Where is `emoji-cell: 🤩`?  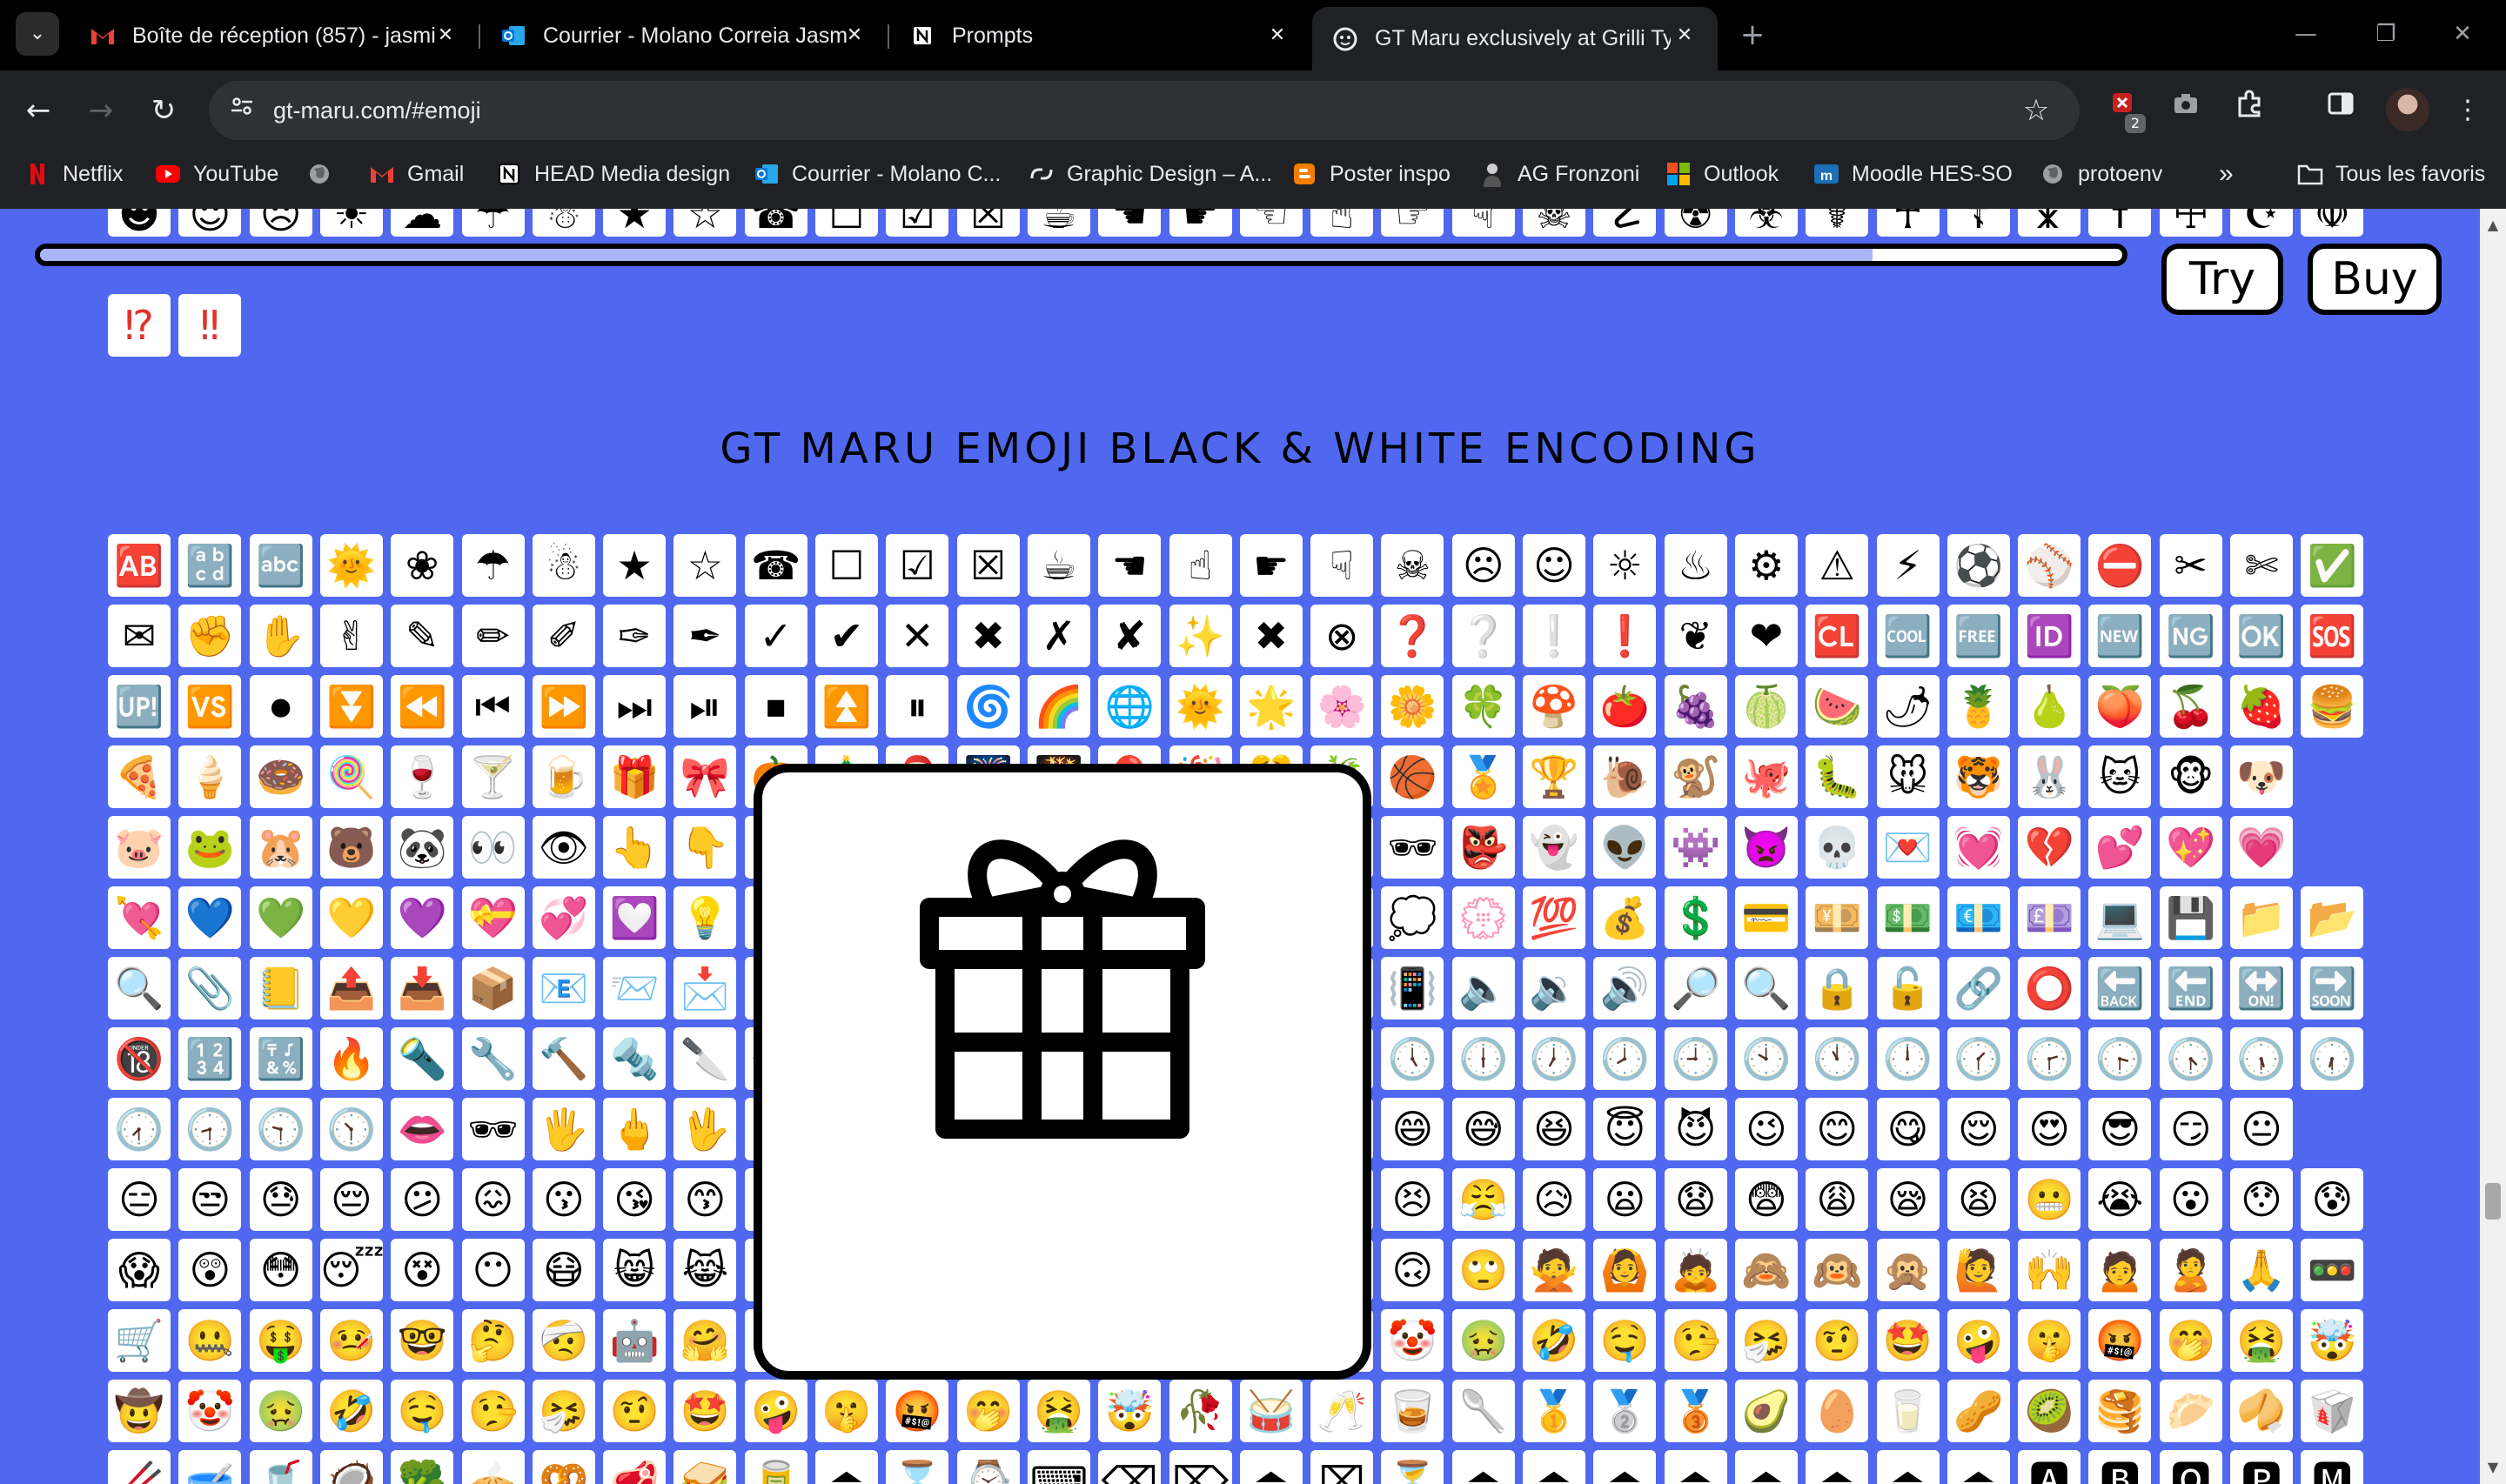
emoji-cell: 🤩 is located at coordinates (1908, 1340).